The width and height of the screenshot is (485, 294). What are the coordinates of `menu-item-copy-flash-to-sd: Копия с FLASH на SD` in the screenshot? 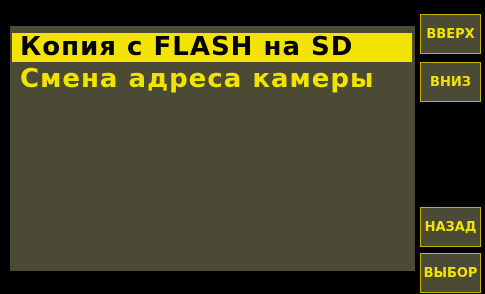 It's located at (212, 47).